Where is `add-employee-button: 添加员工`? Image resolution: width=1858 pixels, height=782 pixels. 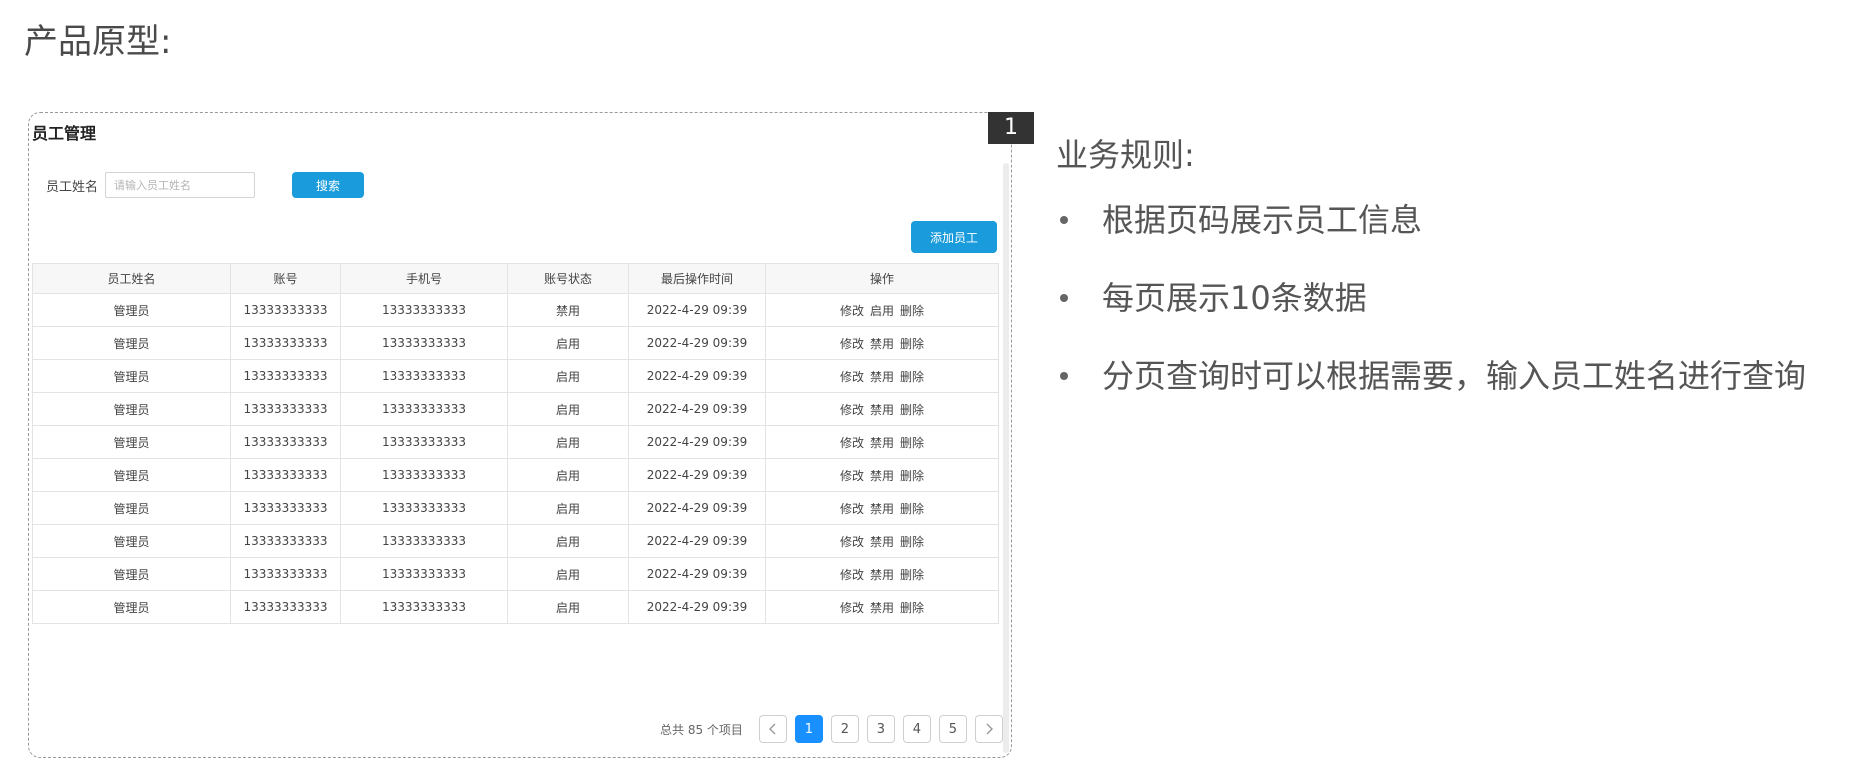 add-employee-button: 添加员工 is located at coordinates (954, 237).